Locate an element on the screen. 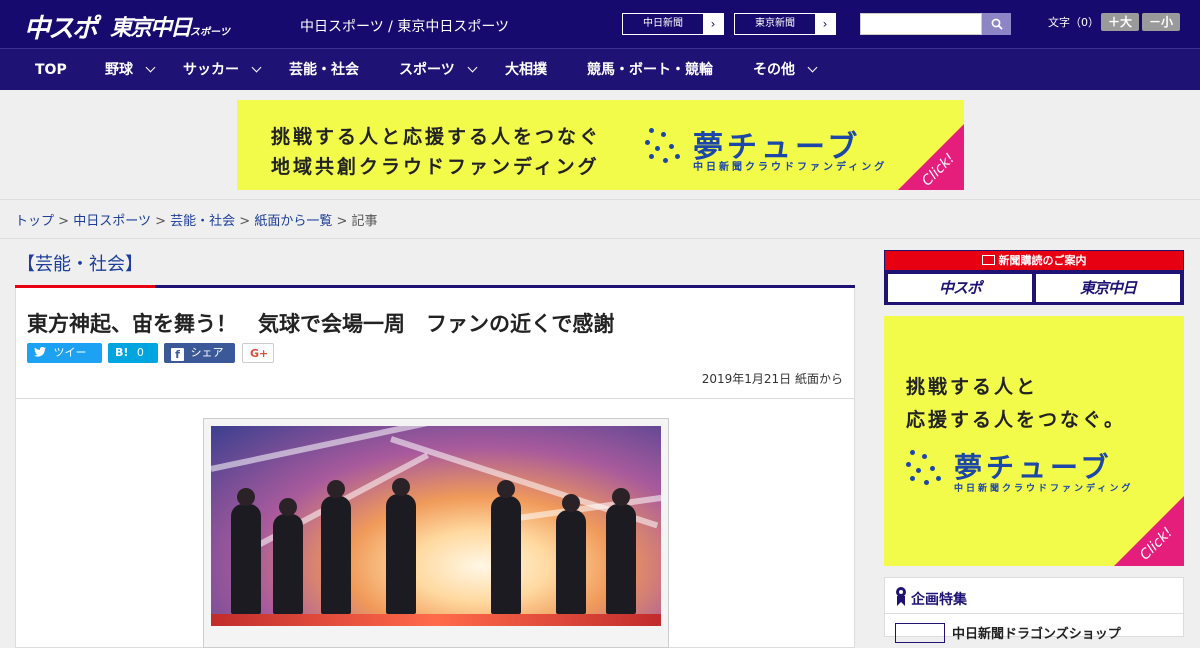 The image size is (1200, 648). chuspo-logo: 中スポ is located at coordinates (61, 26).